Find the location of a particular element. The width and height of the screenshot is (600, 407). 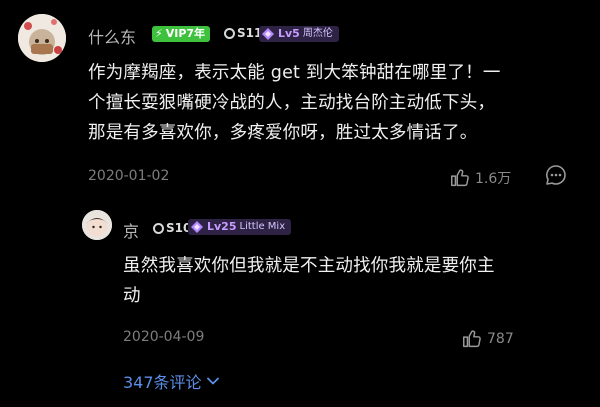

level-badge: Lv25 Little Mix is located at coordinates (240, 227).